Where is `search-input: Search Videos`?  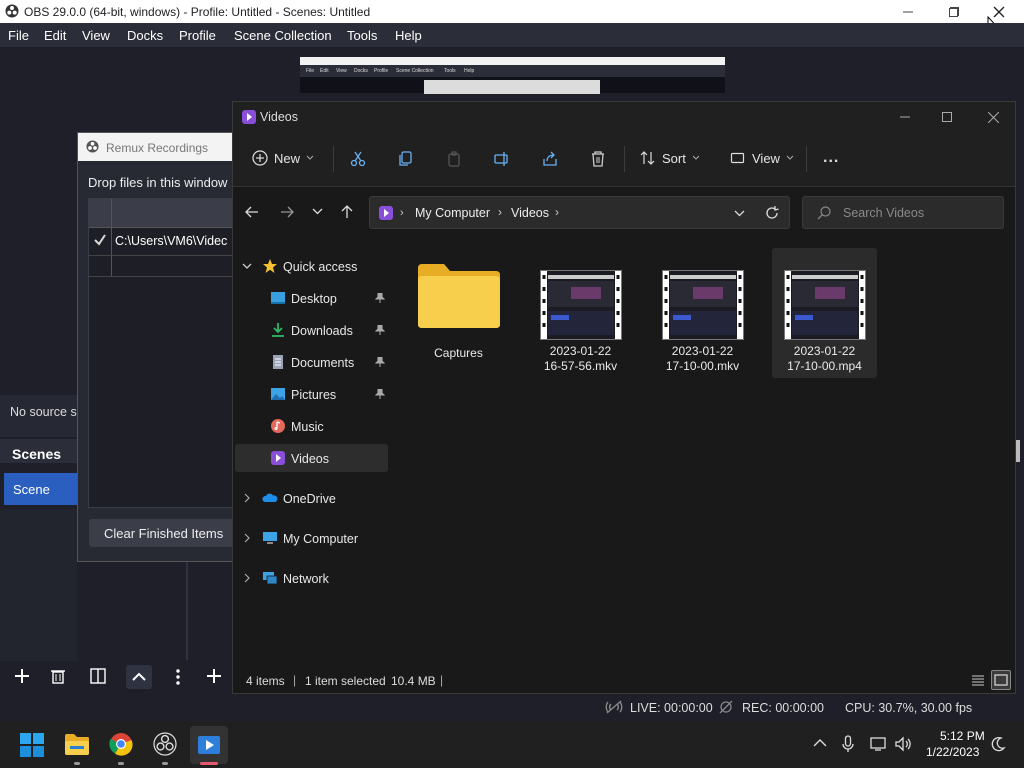
search-input: Search Videos is located at coordinates (903, 212).